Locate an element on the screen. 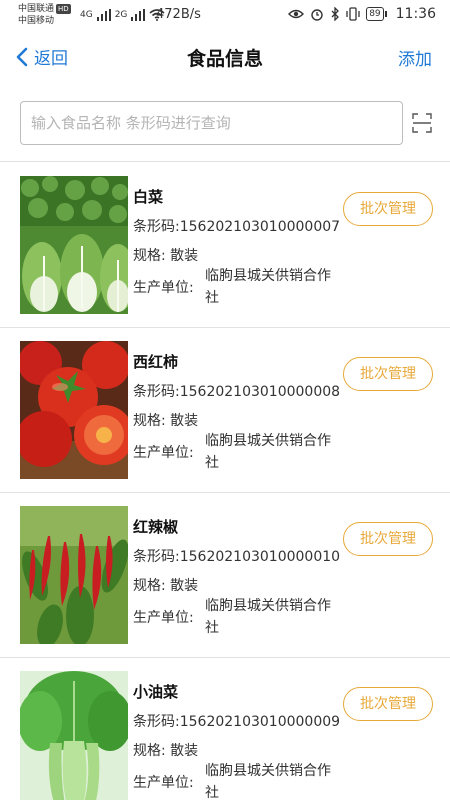  barcode-value: 156202103010000010 is located at coordinates (260, 557).